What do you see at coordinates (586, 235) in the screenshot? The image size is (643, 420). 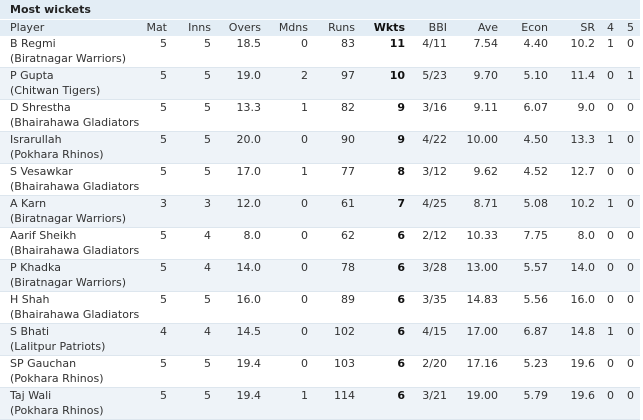 I see `strike-rate-cell: 8.0` at bounding box center [586, 235].